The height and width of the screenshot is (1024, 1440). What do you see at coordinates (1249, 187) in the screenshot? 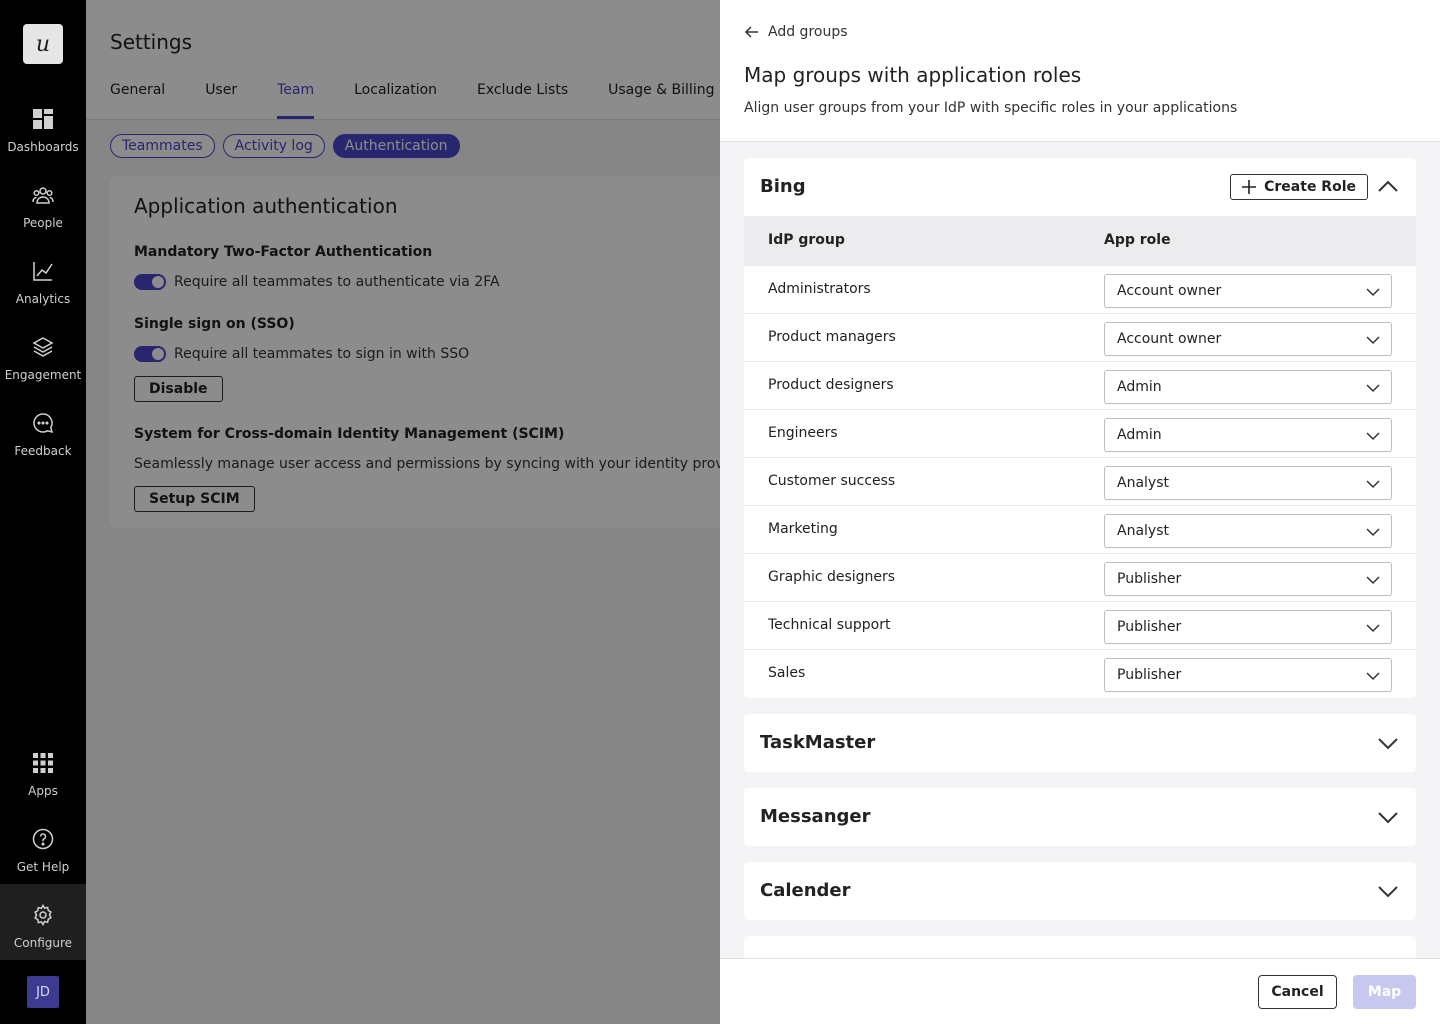
I see `plus-icon` at bounding box center [1249, 187].